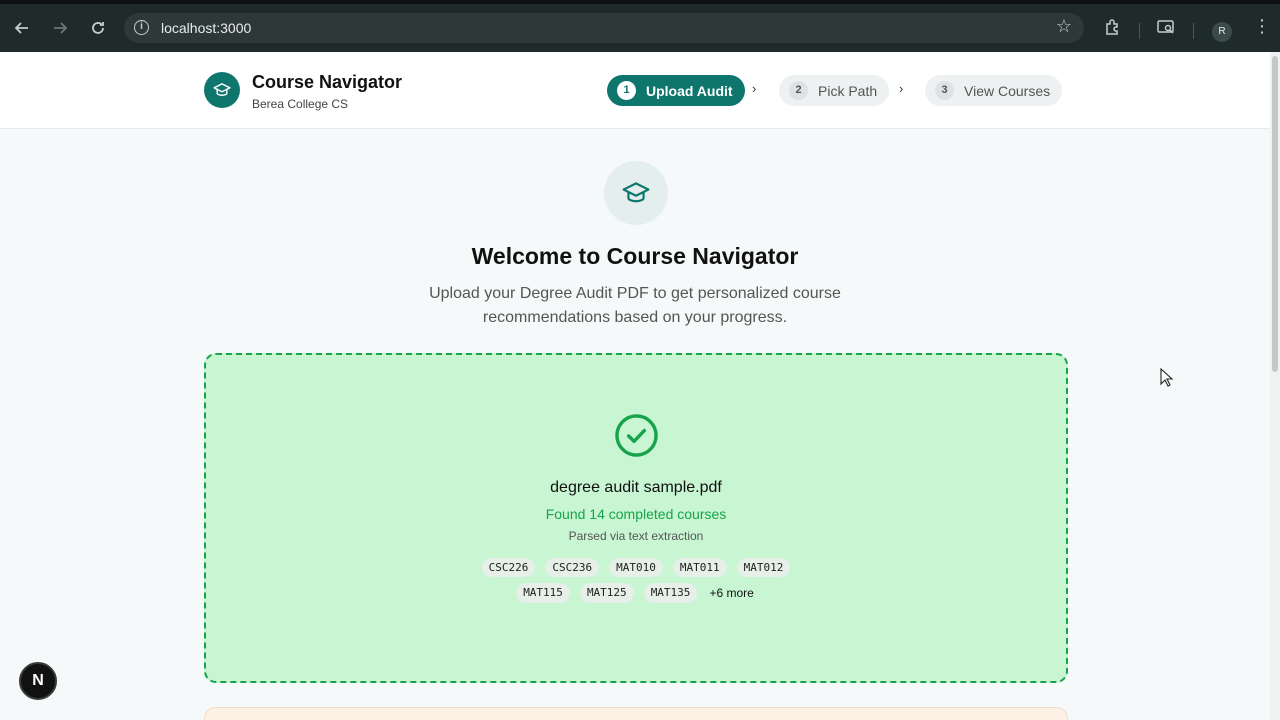 This screenshot has height=720, width=1280. I want to click on app-subtitle: Berea College CS, so click(300, 104).